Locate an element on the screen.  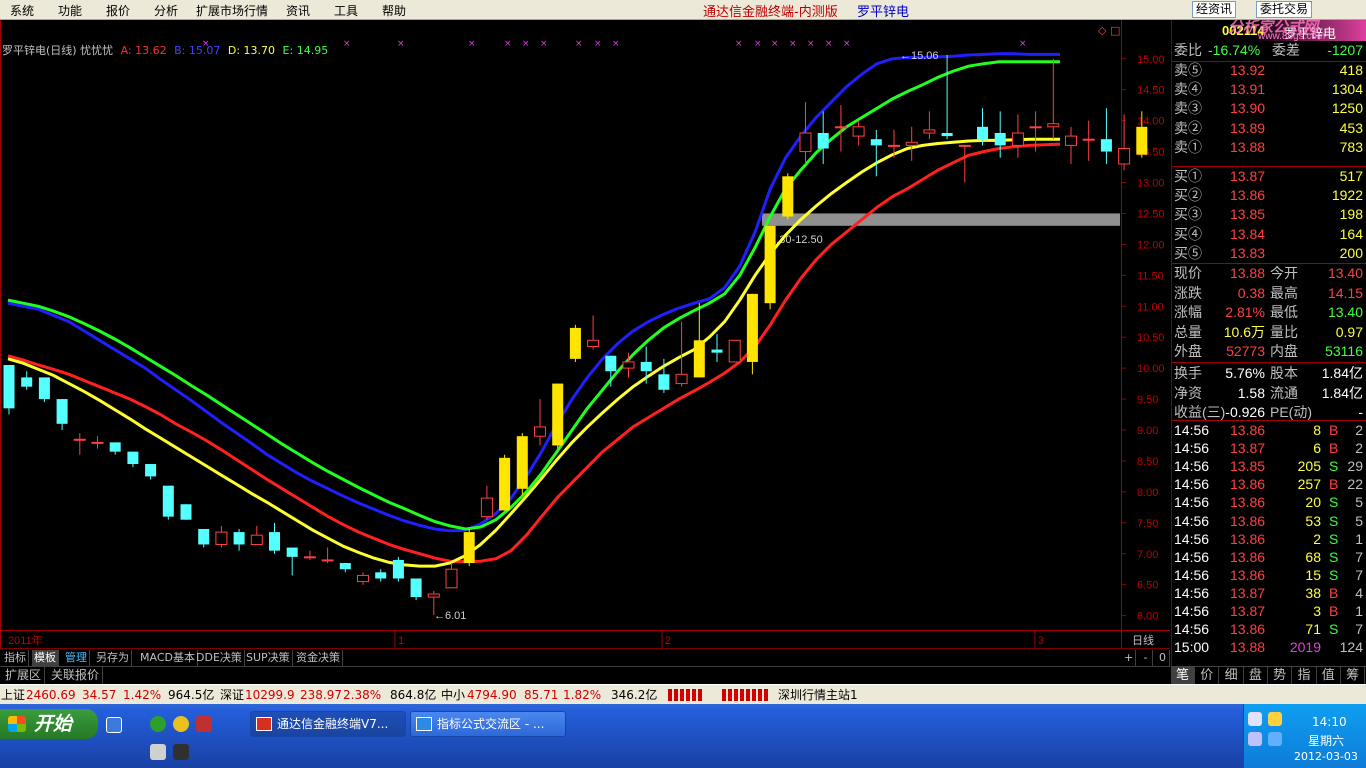
quote-tab-4: 势 is located at coordinates (1280, 675).